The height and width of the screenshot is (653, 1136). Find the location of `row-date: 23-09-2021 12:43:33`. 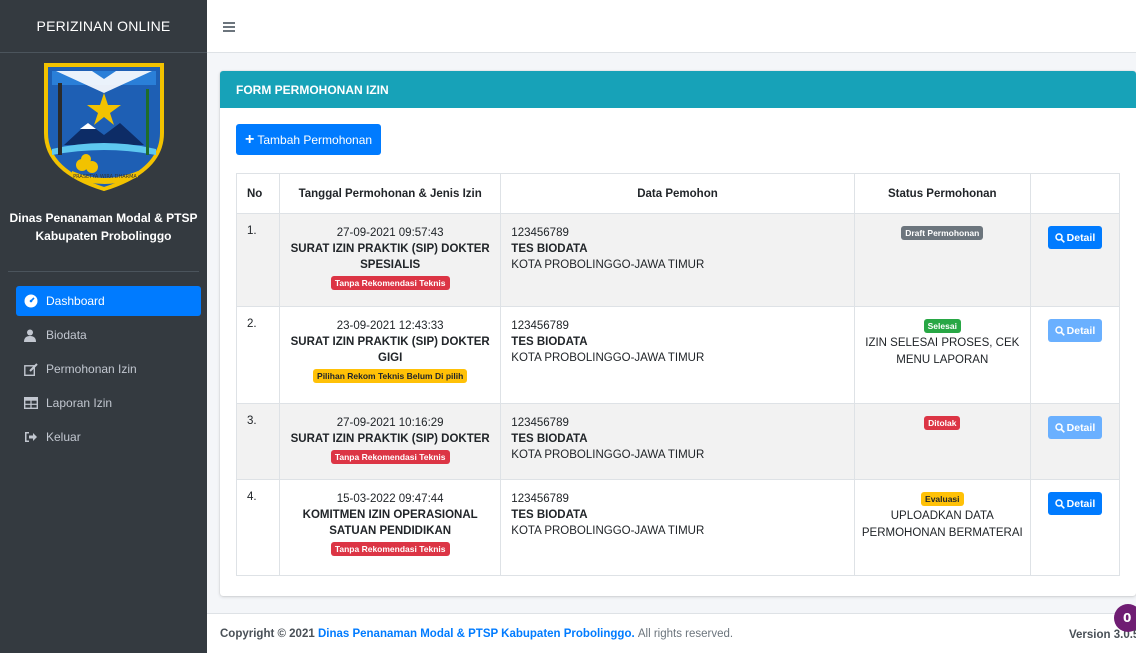

row-date: 23-09-2021 12:43:33 is located at coordinates (390, 326).